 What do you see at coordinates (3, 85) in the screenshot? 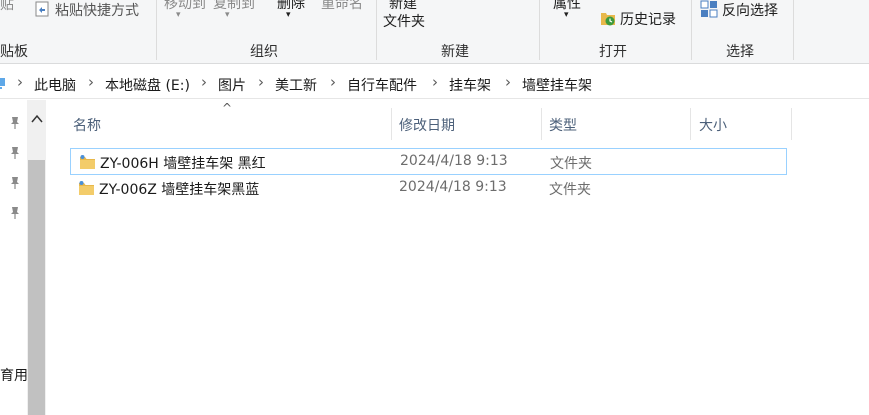
I see `this-pc-icon` at bounding box center [3, 85].